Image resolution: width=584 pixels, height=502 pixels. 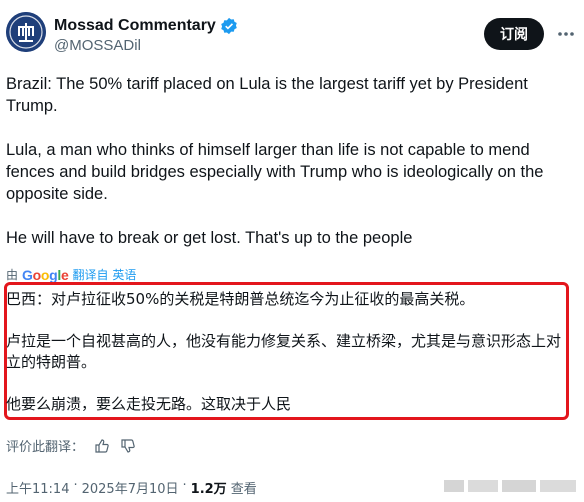 What do you see at coordinates (45, 447) in the screenshot?
I see `rate-translation-label: 评价此翻译：` at bounding box center [45, 447].